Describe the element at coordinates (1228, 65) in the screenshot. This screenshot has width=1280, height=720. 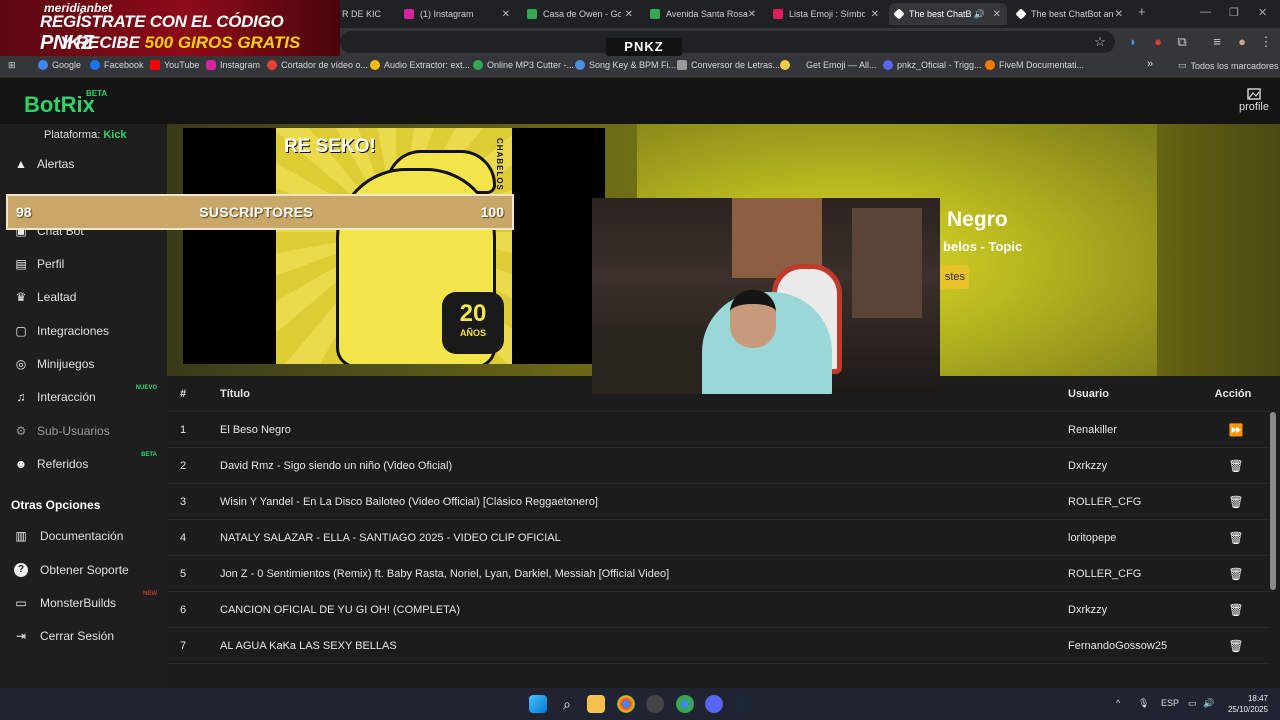
I see `all-bookmarks-button: ▭ Todos los marcadores` at that location.